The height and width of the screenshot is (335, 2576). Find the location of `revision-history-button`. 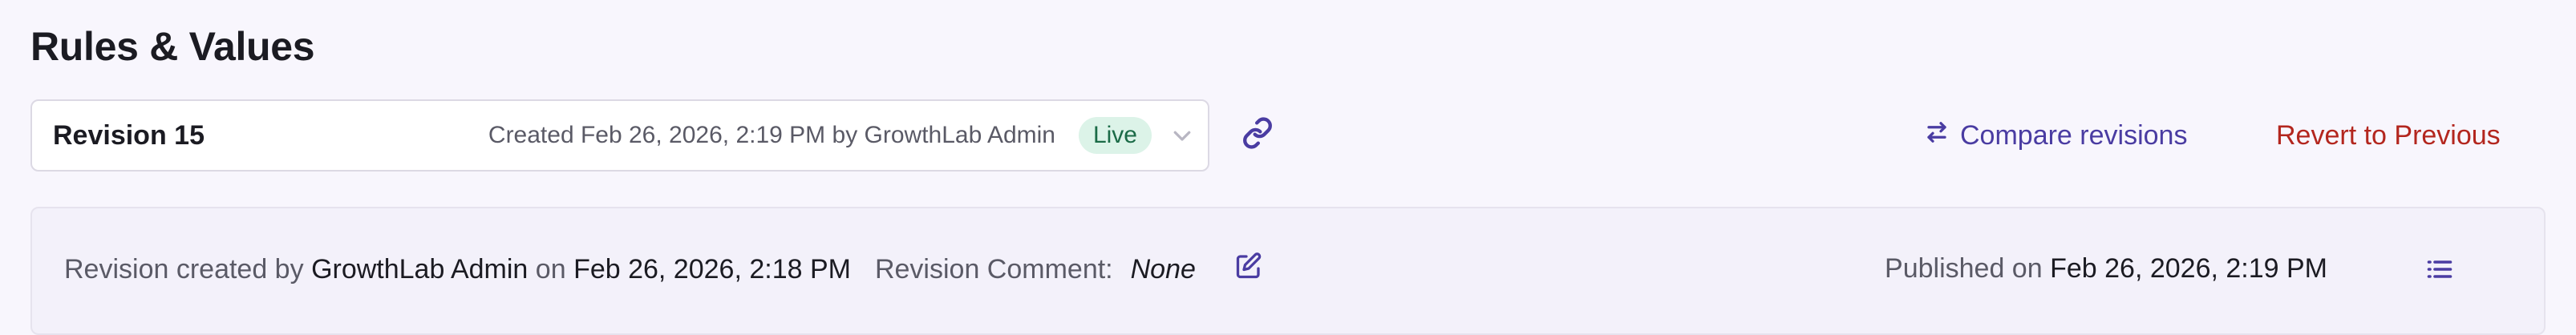

revision-history-button is located at coordinates (2440, 271).